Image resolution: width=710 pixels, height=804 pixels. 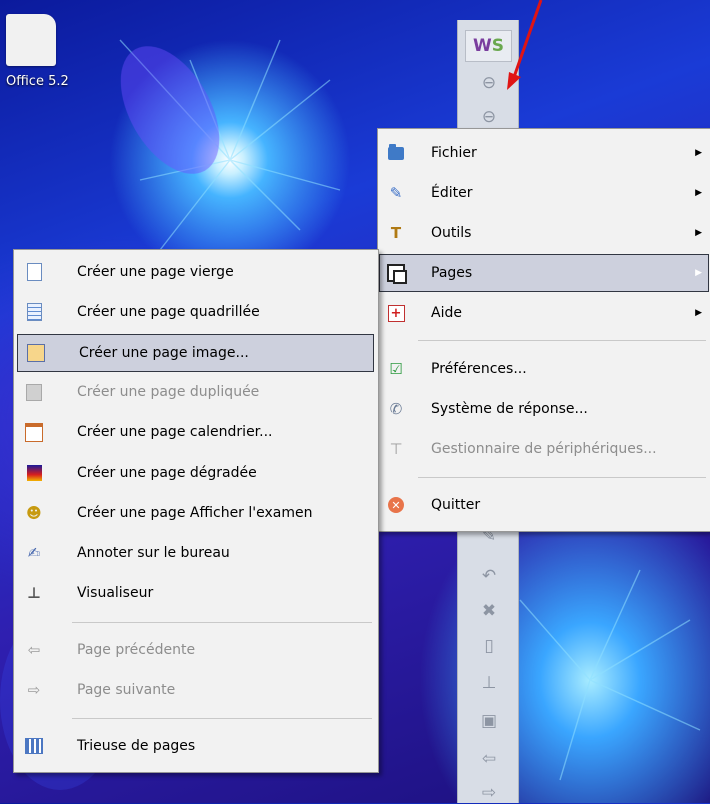 I want to click on annotate-desktop-icon: ✍, so click(x=34, y=553).